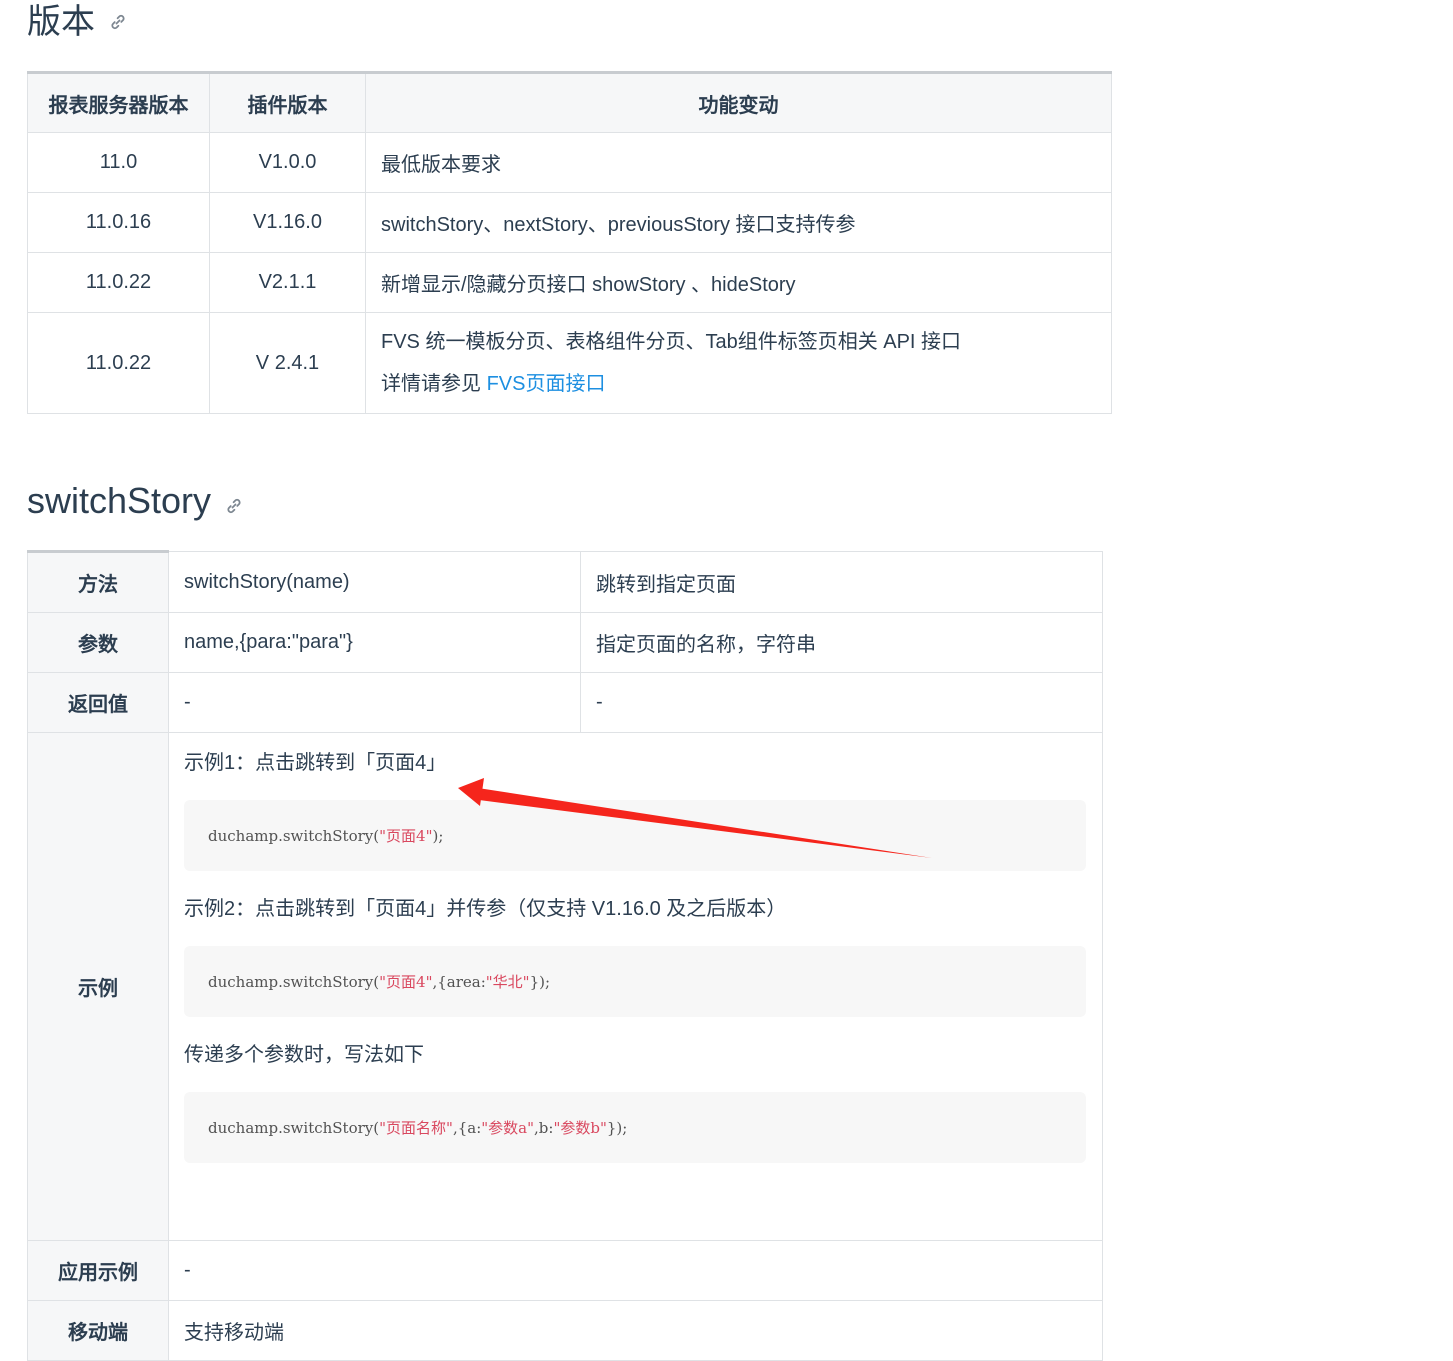  What do you see at coordinates (635, 1330) in the screenshot?
I see `mobile-value: 支持移动端` at bounding box center [635, 1330].